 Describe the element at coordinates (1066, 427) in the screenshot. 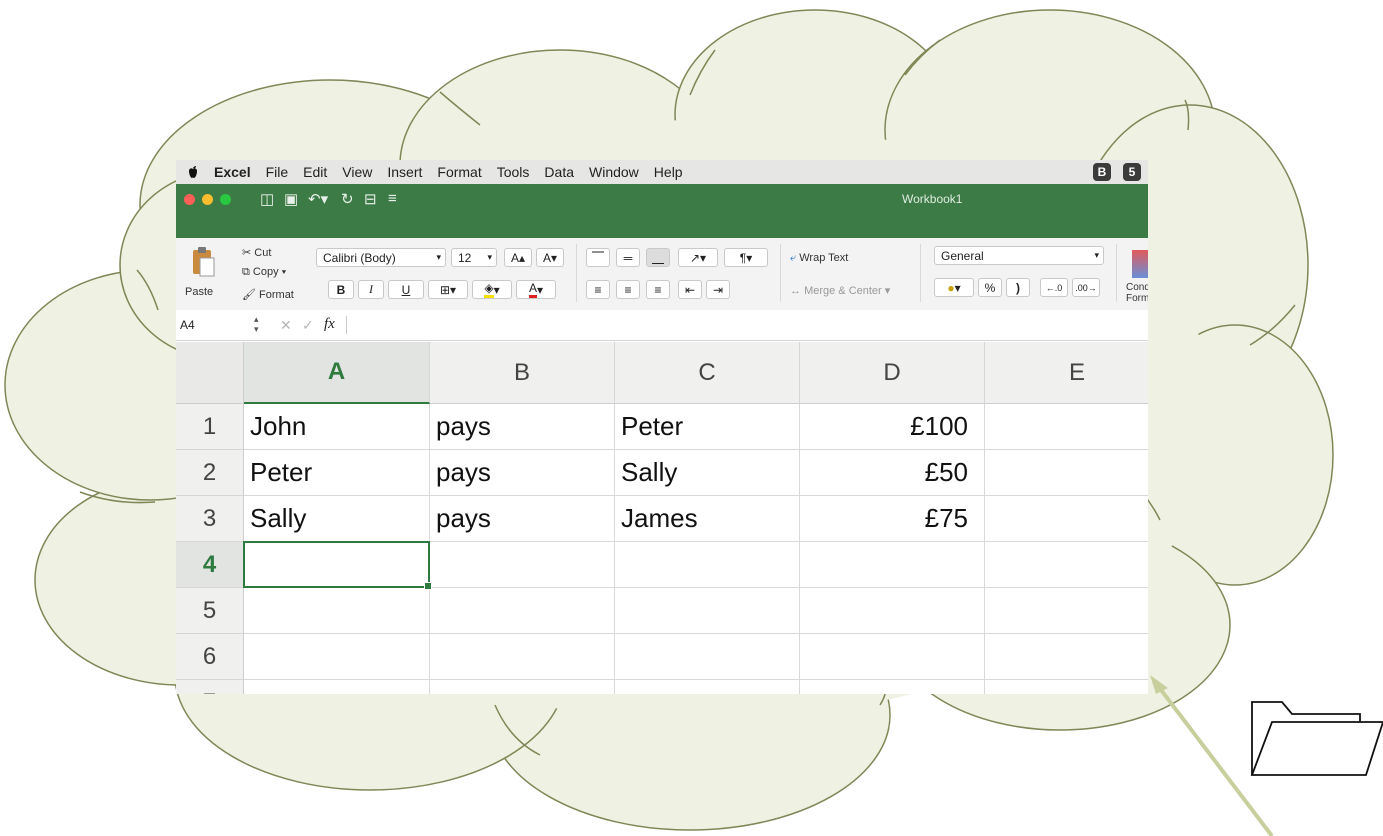

I see `cell-e1` at that location.